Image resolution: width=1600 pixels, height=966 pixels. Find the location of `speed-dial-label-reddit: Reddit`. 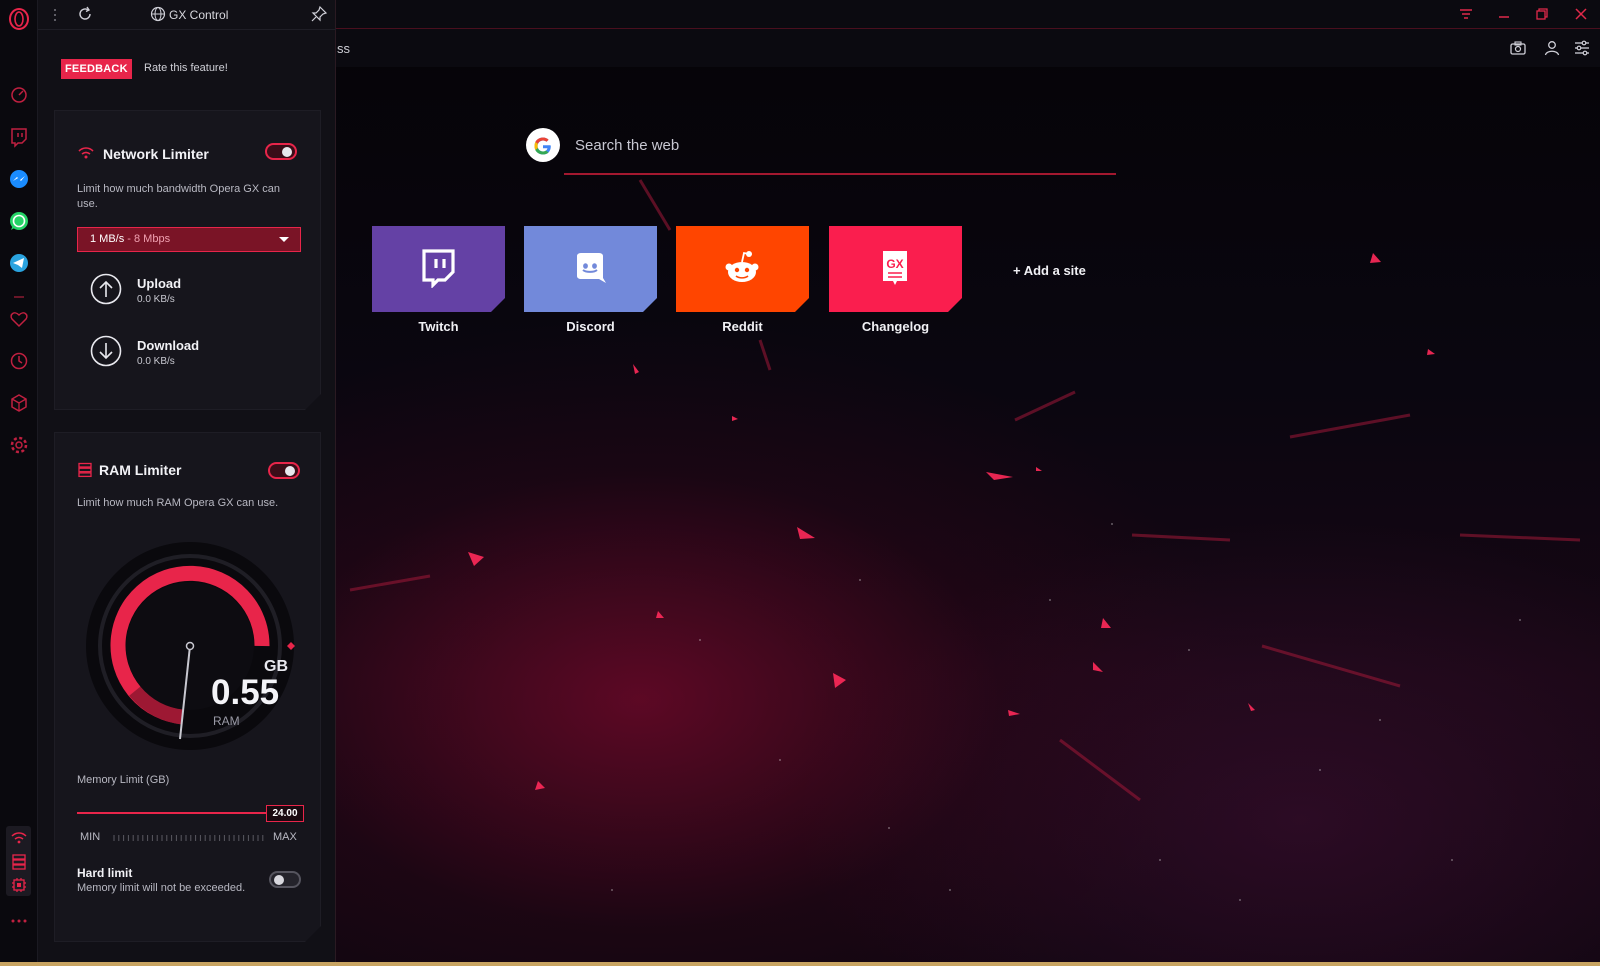

speed-dial-label-reddit: Reddit is located at coordinates (742, 326).